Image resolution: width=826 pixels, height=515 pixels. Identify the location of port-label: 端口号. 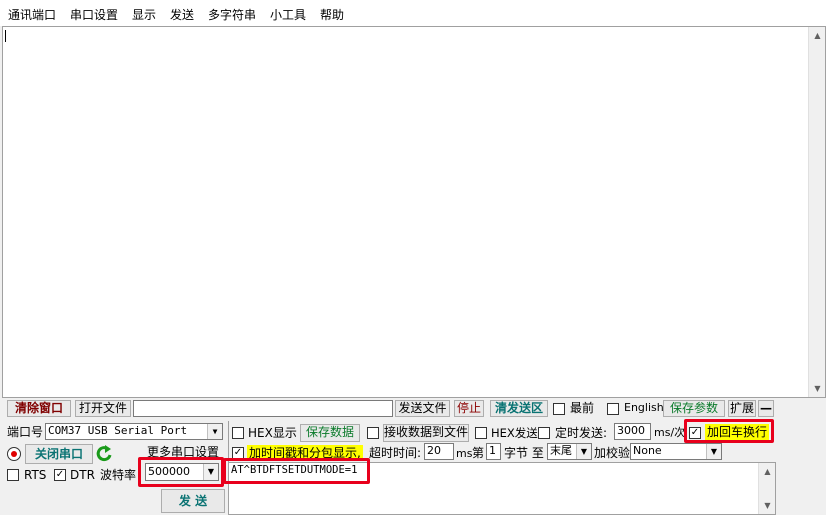
(25, 432).